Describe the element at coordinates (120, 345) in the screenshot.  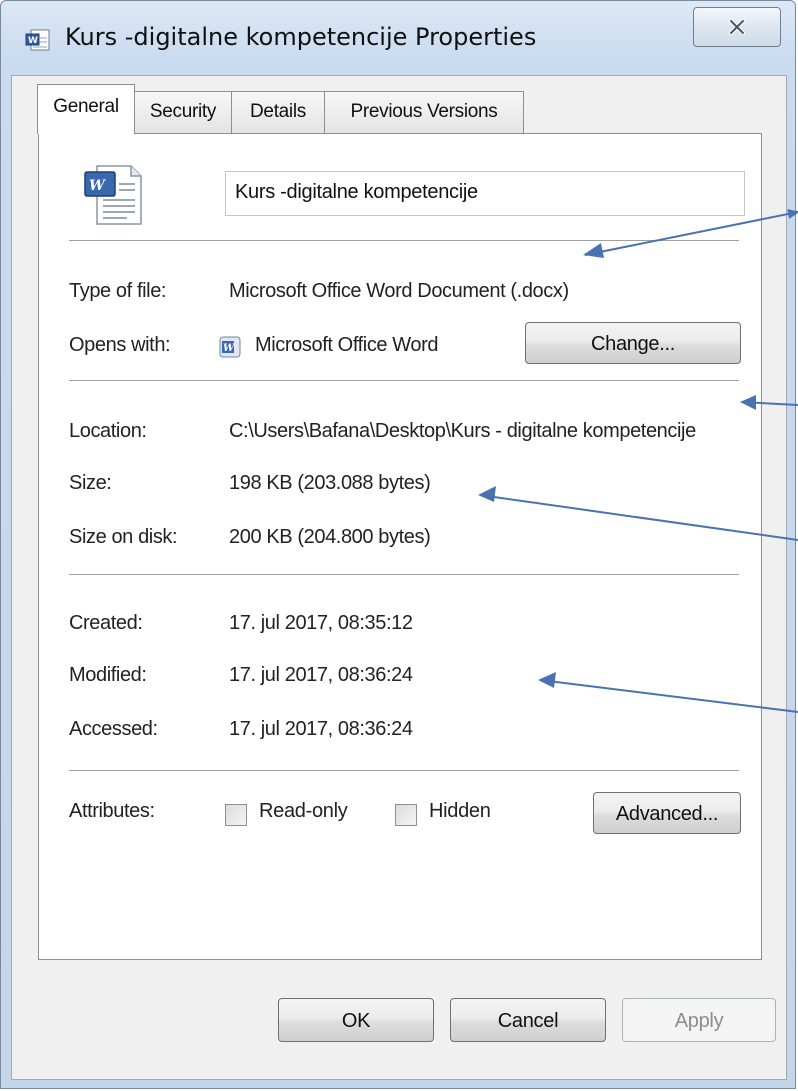
I see `opens-with-label: Opens with:` at that location.